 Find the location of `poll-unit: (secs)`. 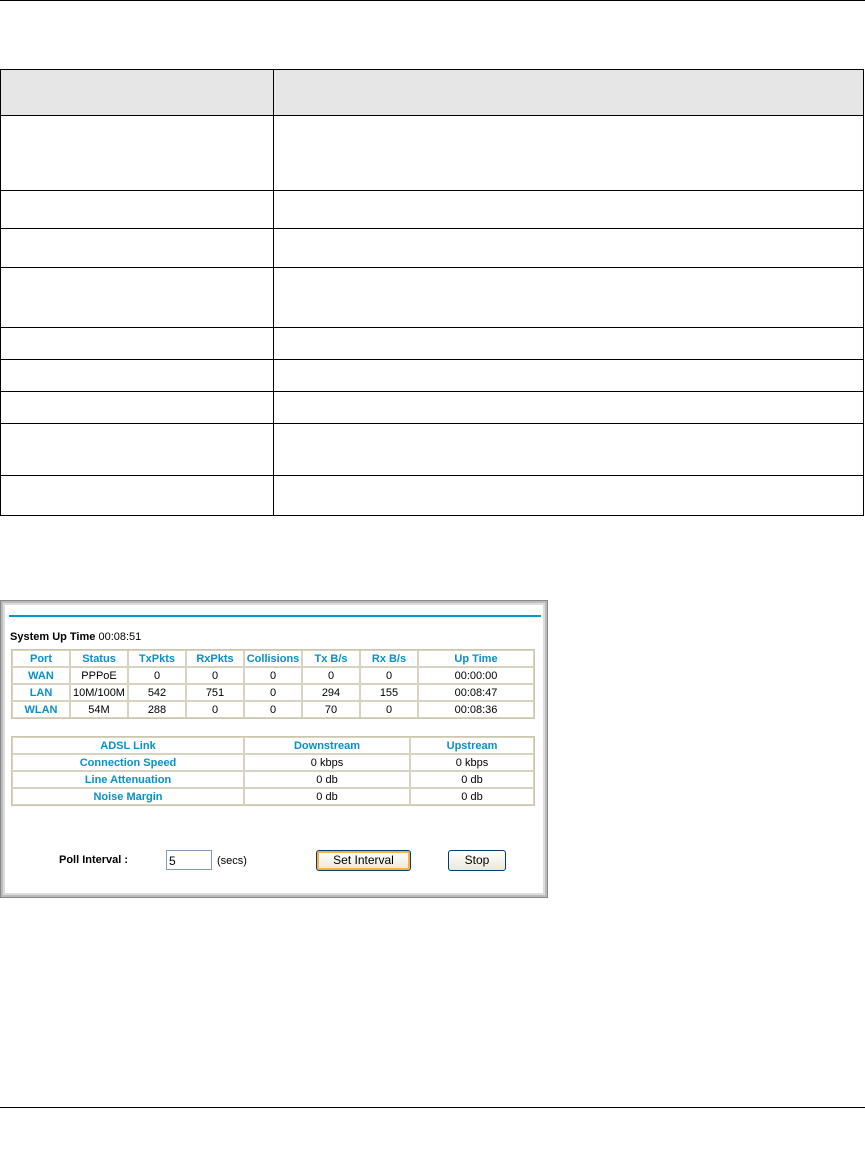

poll-unit: (secs) is located at coordinates (232, 861).